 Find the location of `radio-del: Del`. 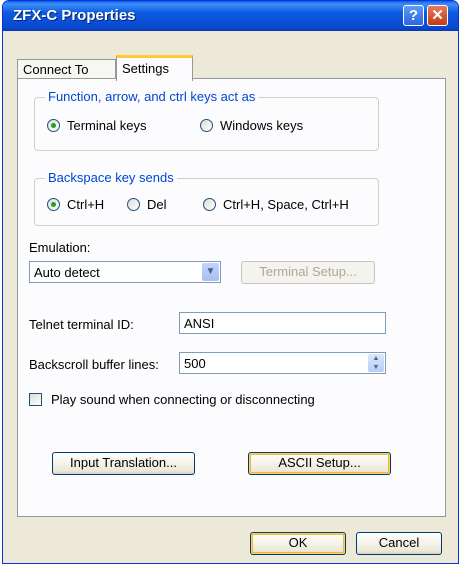

radio-del: Del is located at coordinates (147, 204).